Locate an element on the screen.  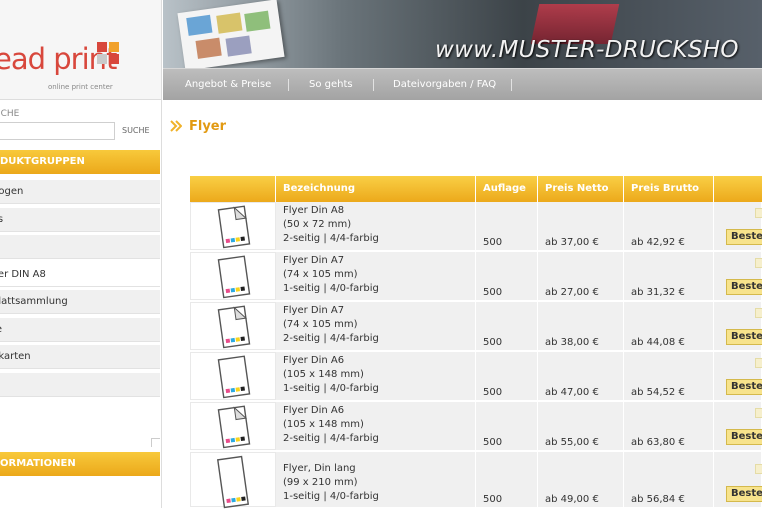
logo-area: ead print online print center is located at coordinates (80, 50).